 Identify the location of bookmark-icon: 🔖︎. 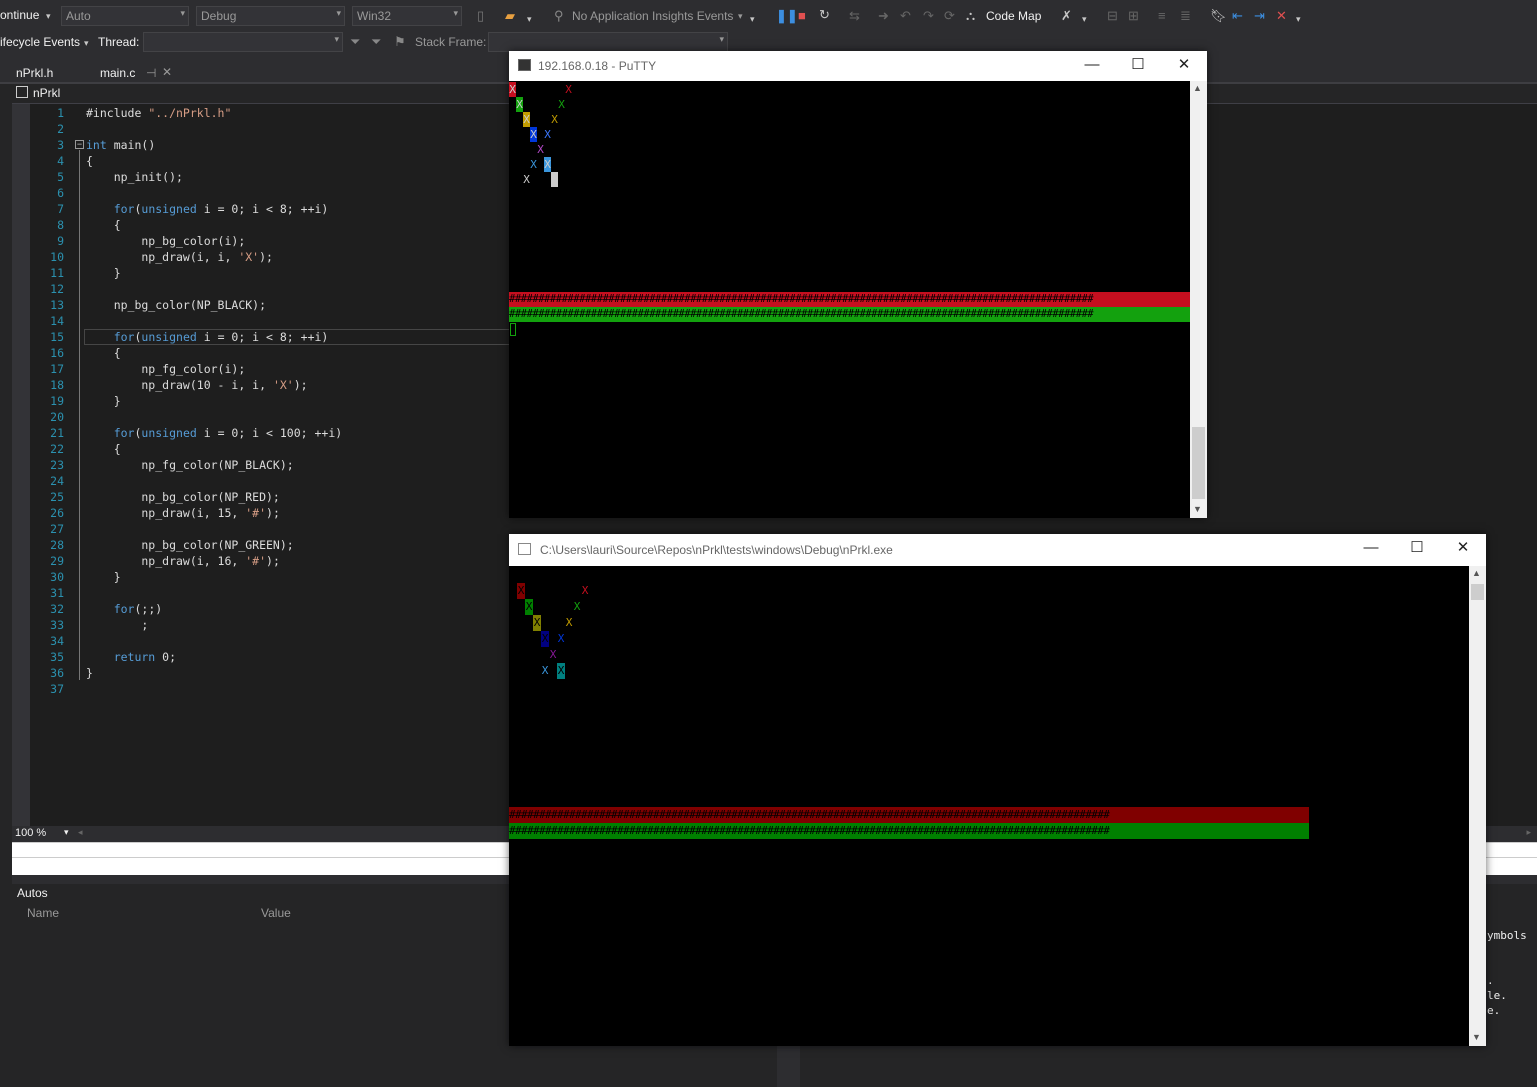
(1218, 16).